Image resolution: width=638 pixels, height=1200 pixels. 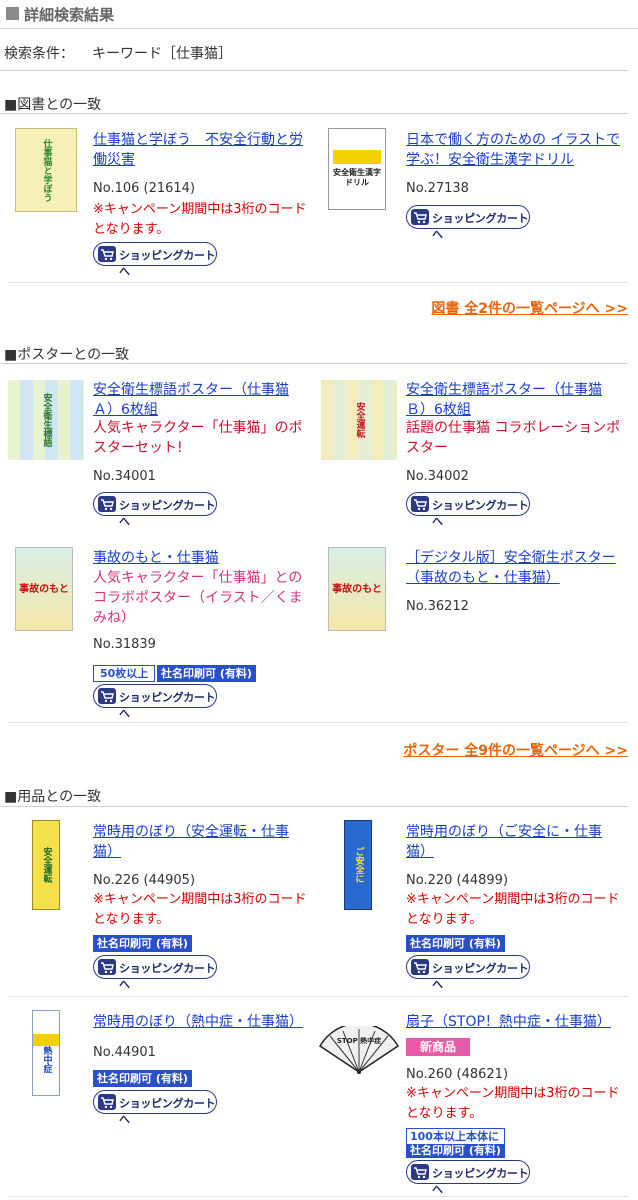 What do you see at coordinates (357, 157) in the screenshot?
I see `thumb-band` at bounding box center [357, 157].